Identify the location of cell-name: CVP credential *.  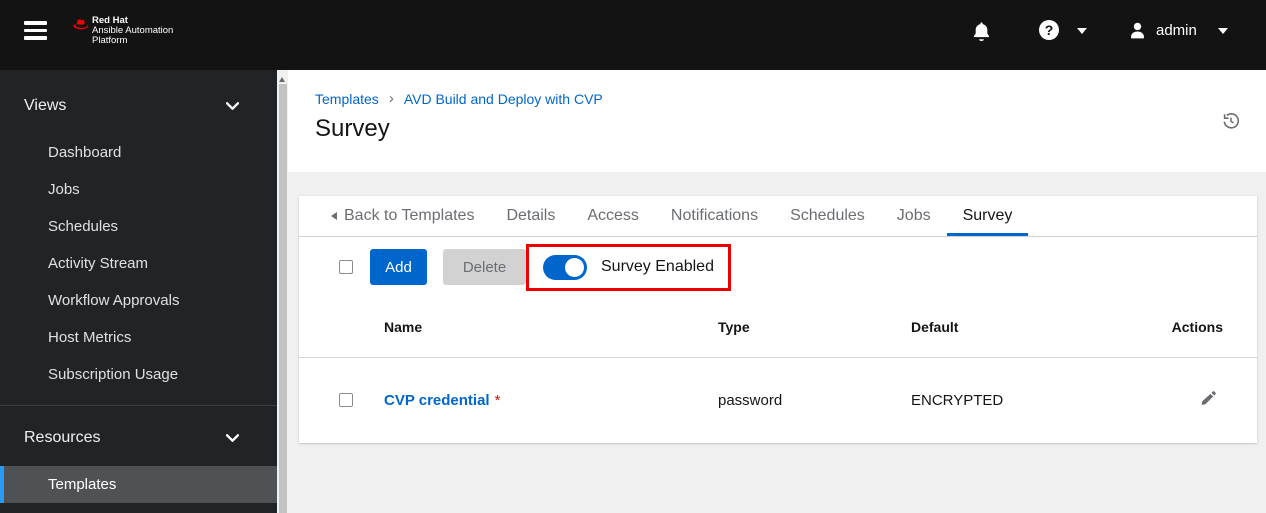
(534, 400).